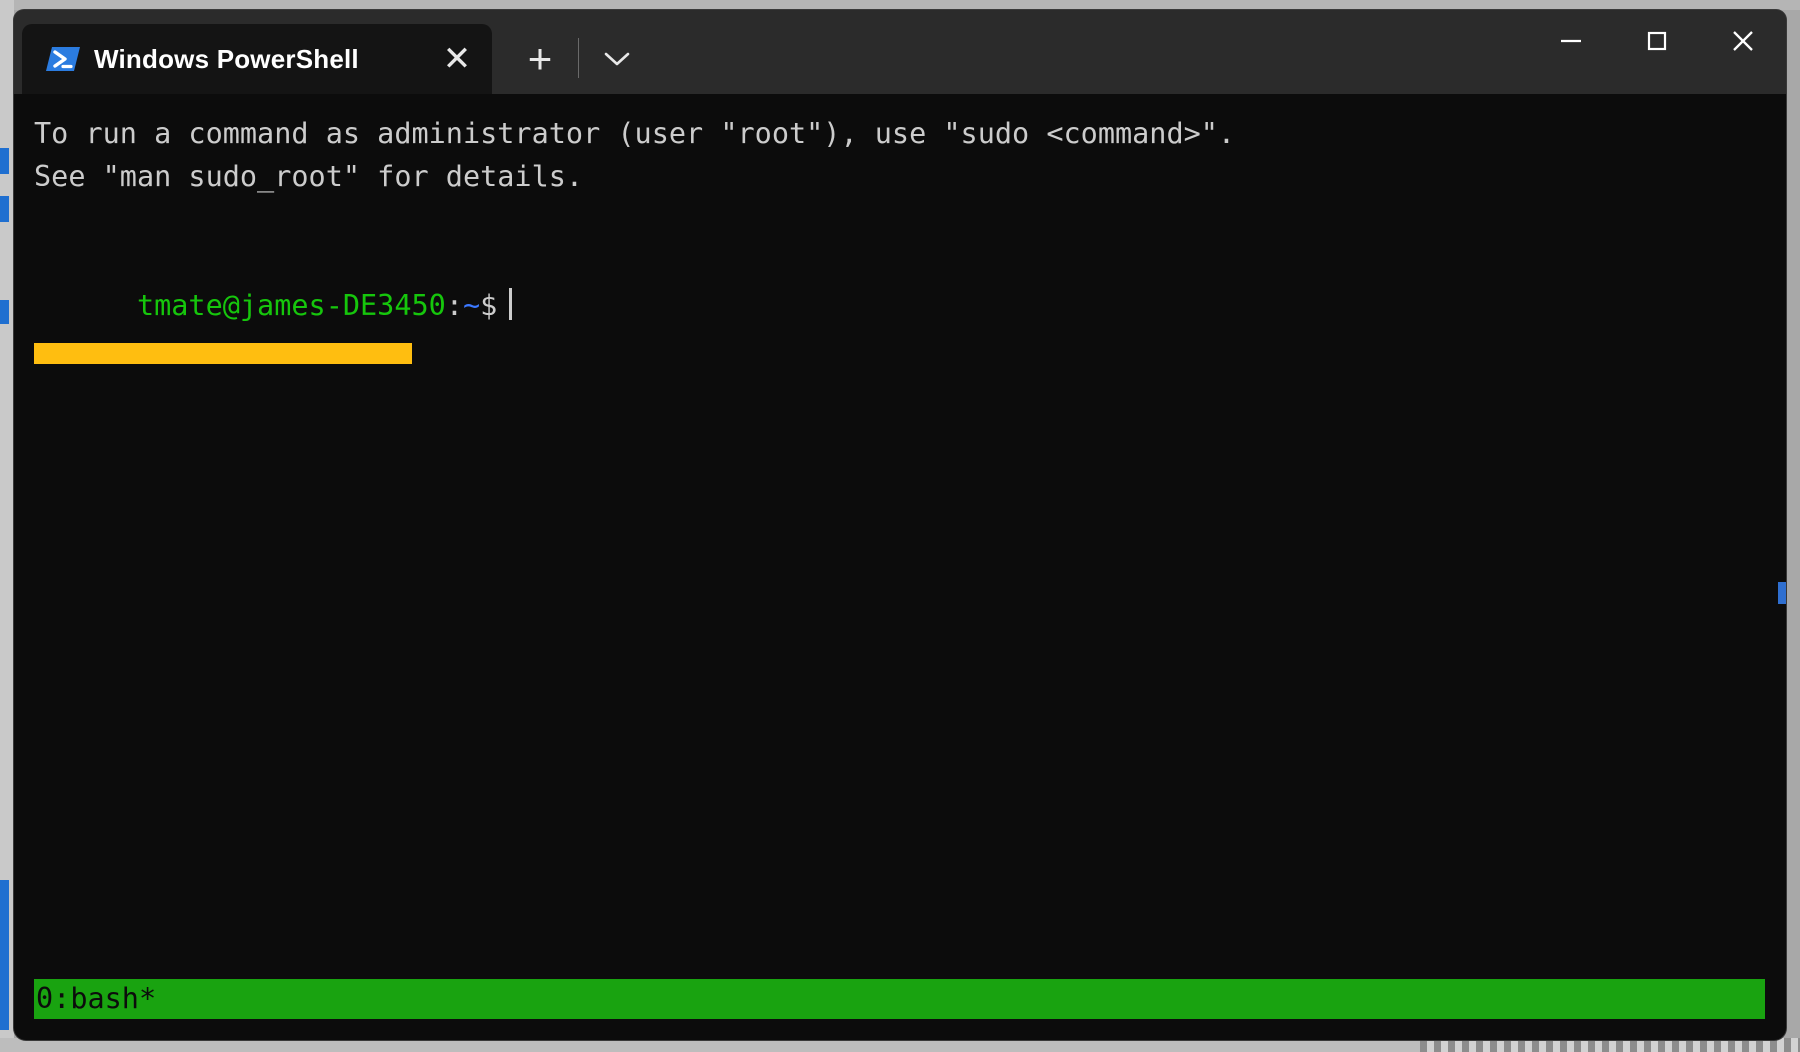 The width and height of the screenshot is (1800, 1052). I want to click on scrollbar-thumb, so click(1782, 593).